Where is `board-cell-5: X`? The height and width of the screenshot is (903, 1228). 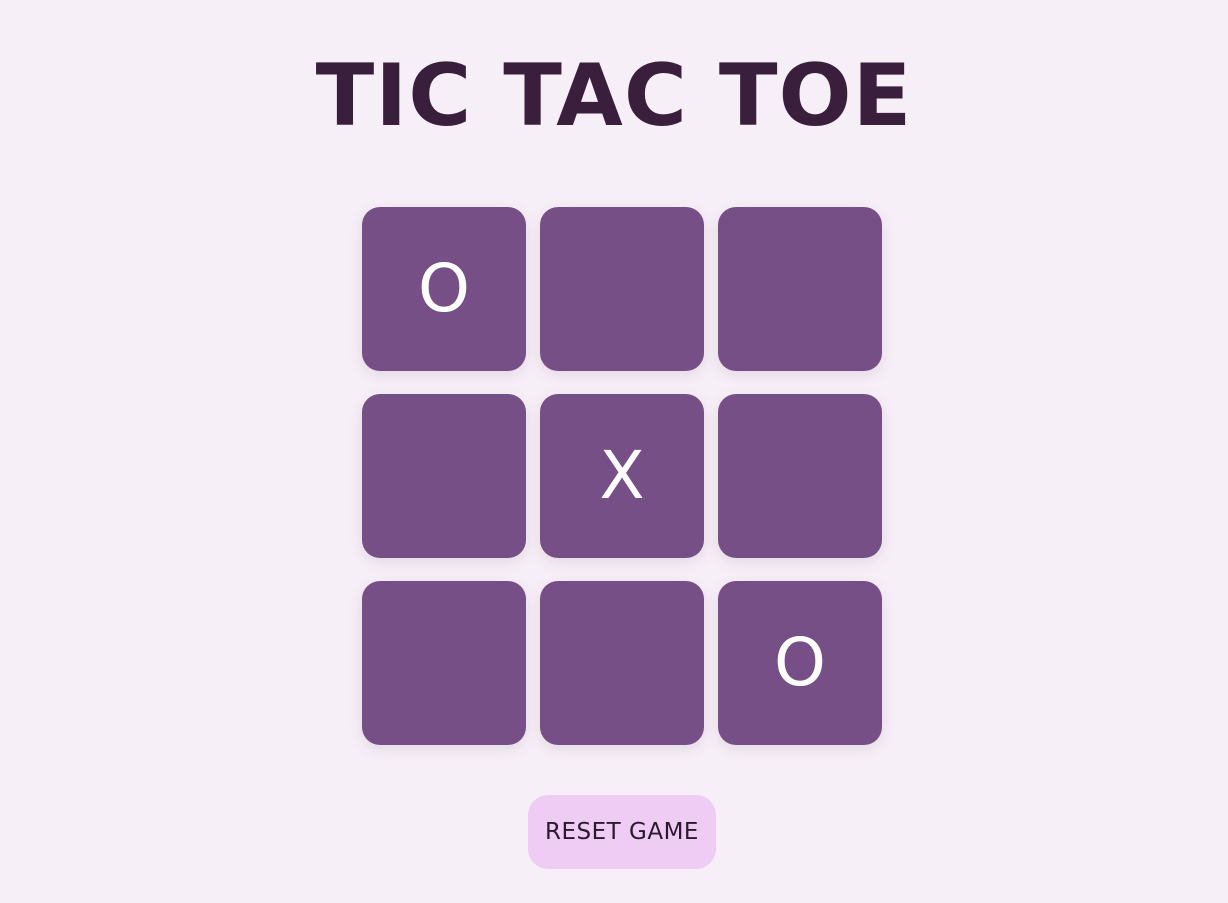
board-cell-5: X is located at coordinates (622, 476).